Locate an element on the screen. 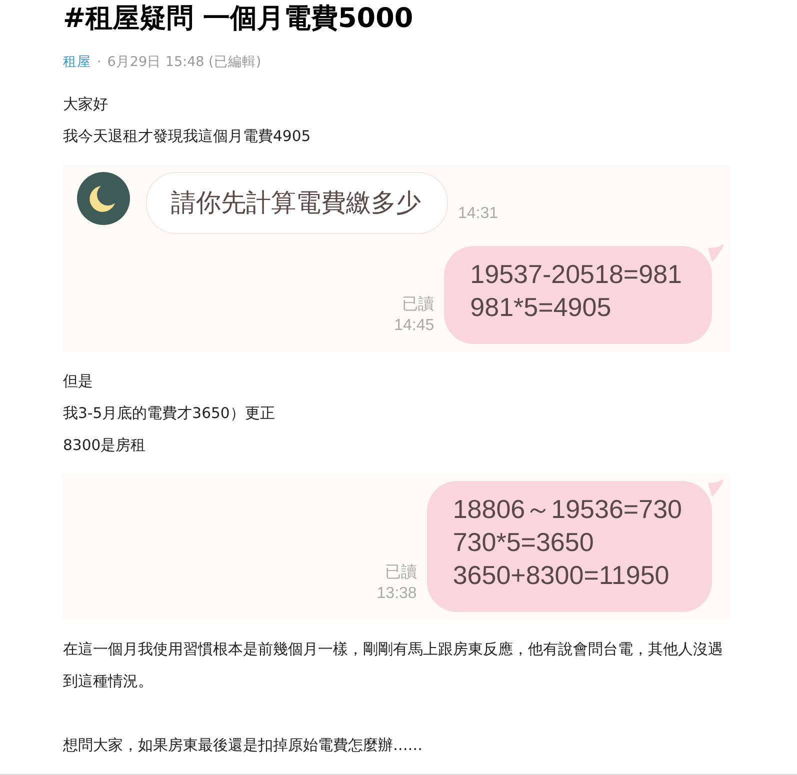 The width and height of the screenshot is (797, 775). paragraph: 我3-5月底的電費才3650）更正 is located at coordinates (169, 414).